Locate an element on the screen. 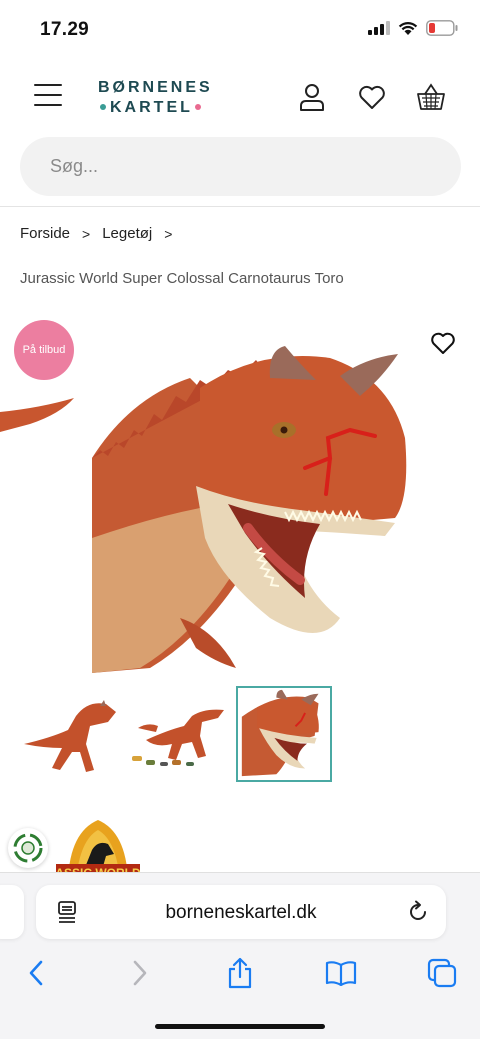  share-icon is located at coordinates (240, 973).